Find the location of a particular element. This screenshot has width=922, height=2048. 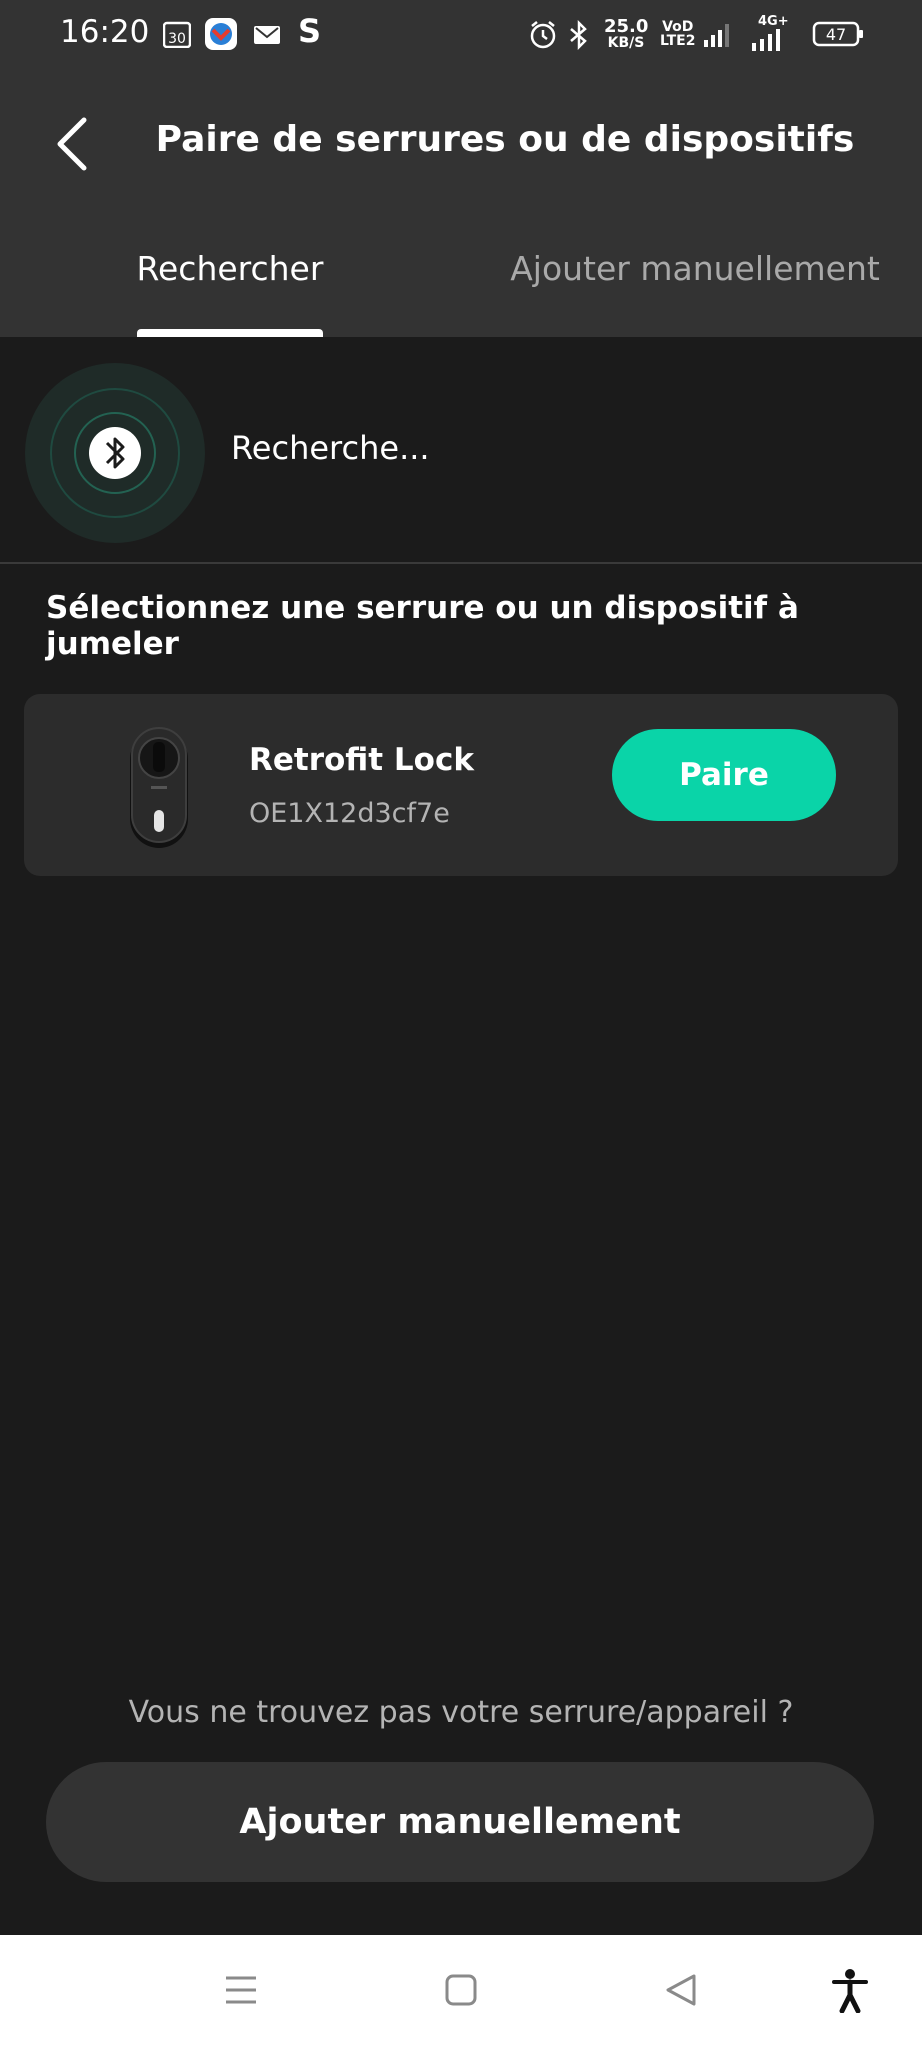

status-time: 16:20 is located at coordinates (105, 32).